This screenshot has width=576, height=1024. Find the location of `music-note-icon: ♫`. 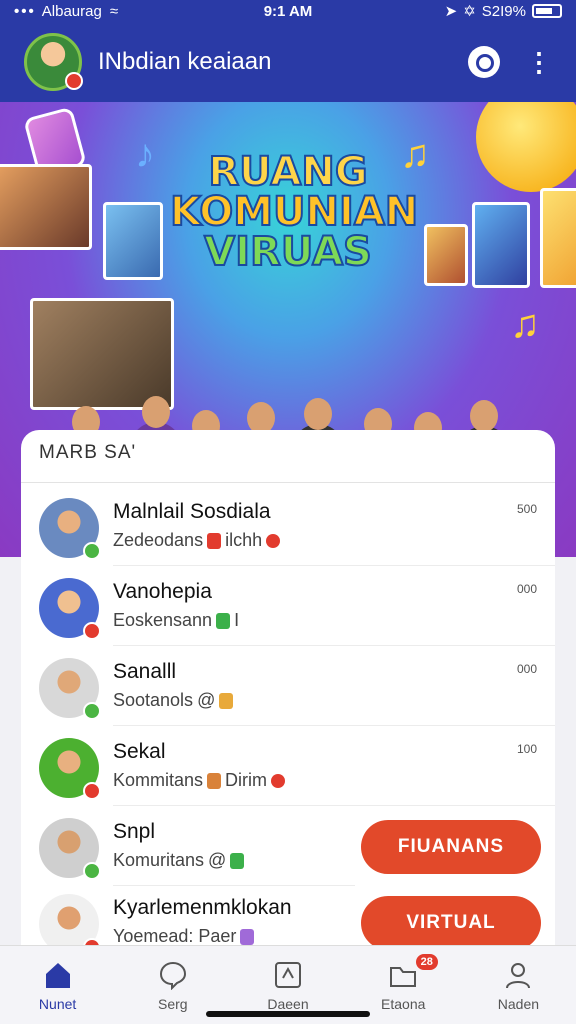

music-note-icon: ♫ is located at coordinates (525, 324).